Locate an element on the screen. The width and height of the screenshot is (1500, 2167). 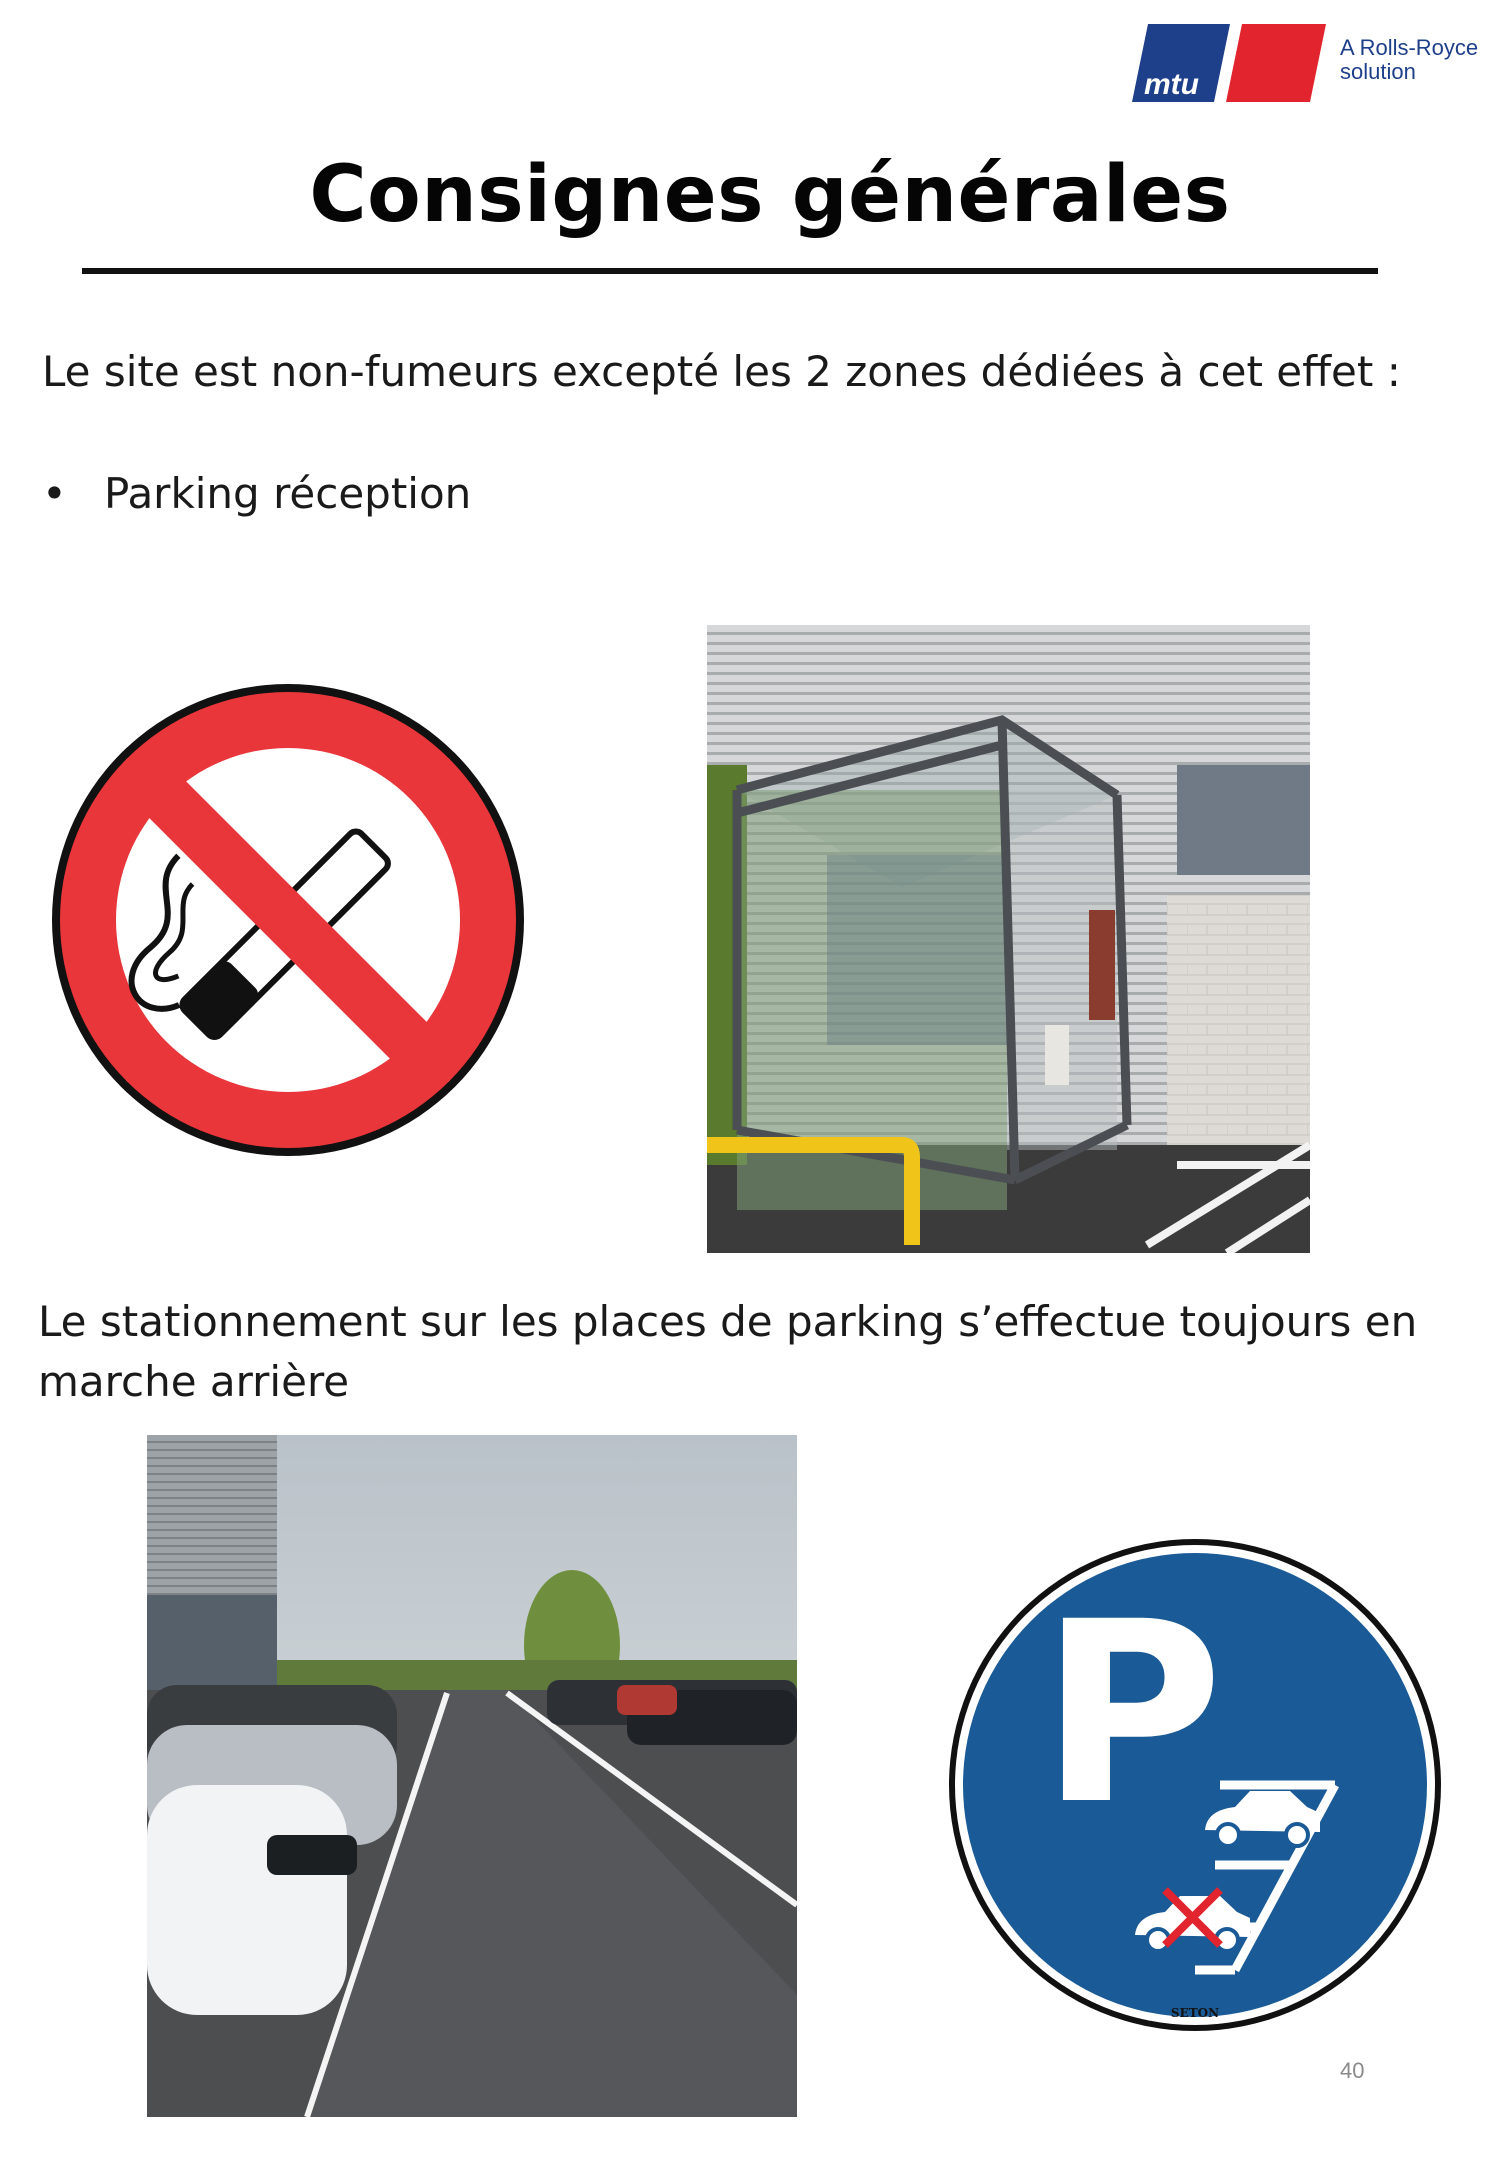
list-item: • Parking réception is located at coordinates (256, 494).